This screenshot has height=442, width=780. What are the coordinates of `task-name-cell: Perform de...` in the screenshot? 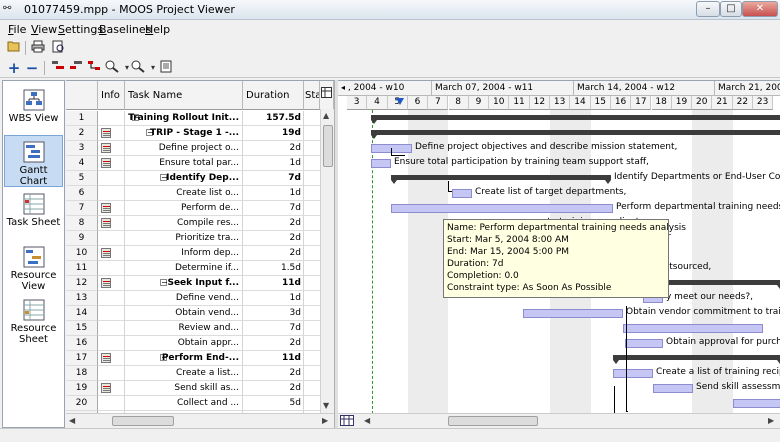 It's located at (184, 208).